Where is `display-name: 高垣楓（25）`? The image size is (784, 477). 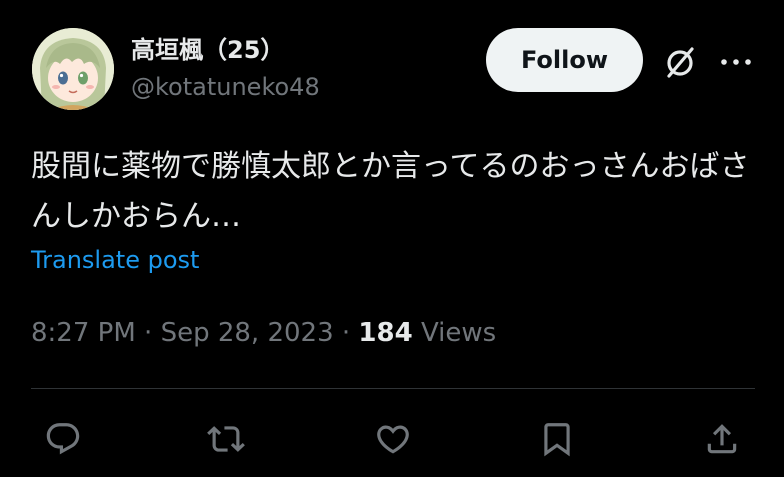 display-name: 高垣楓（25） is located at coordinates (207, 47).